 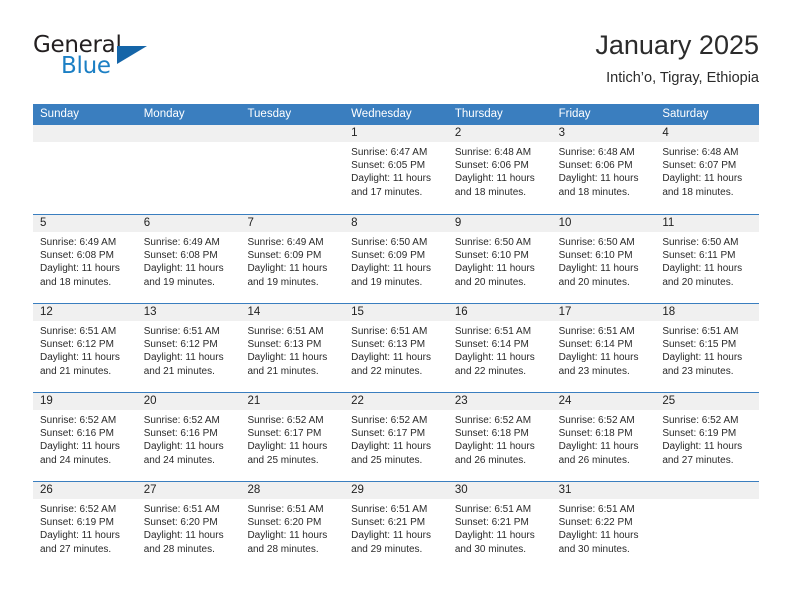 What do you see at coordinates (188, 312) in the screenshot?
I see `day-number: 13` at bounding box center [188, 312].